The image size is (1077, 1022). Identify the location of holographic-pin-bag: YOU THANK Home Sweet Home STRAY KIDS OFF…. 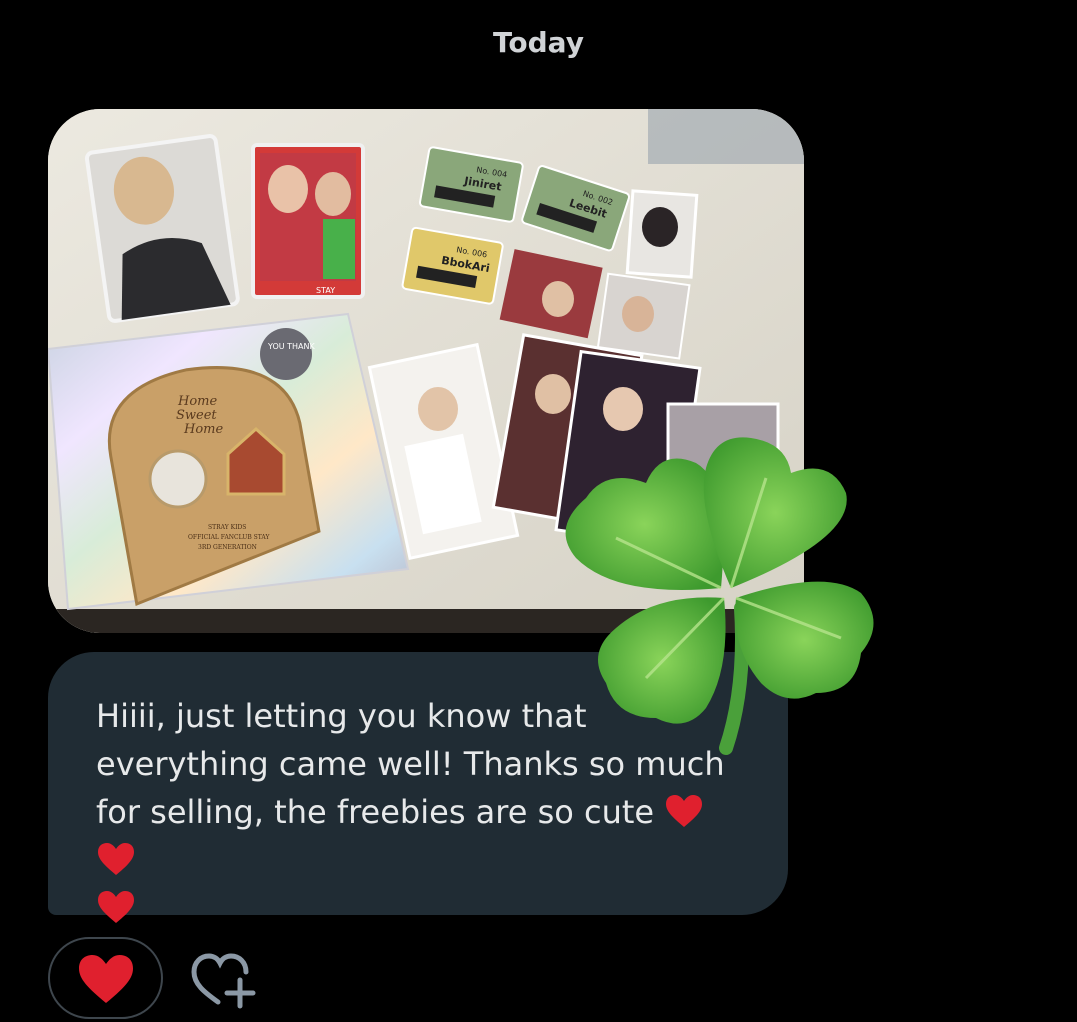
(229, 461).